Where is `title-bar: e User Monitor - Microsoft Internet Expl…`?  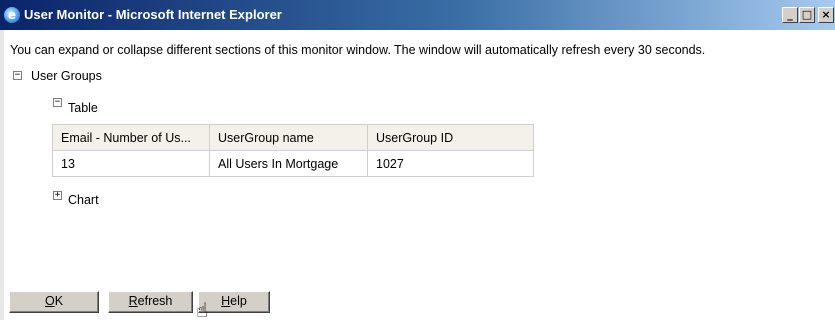
title-bar: e User Monitor - Microsoft Internet Expl… is located at coordinates (417, 15).